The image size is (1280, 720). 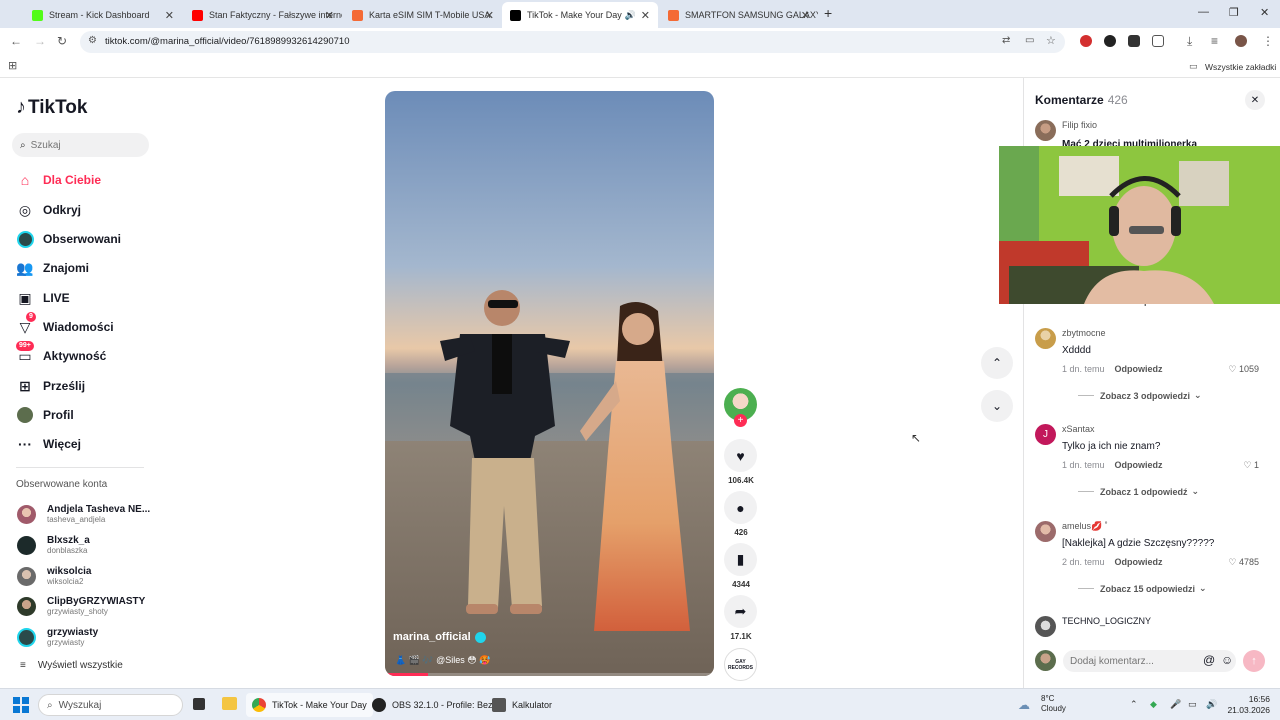 I want to click on nav-for-you: ⌂ Dla Ciebie, so click(x=86, y=180).